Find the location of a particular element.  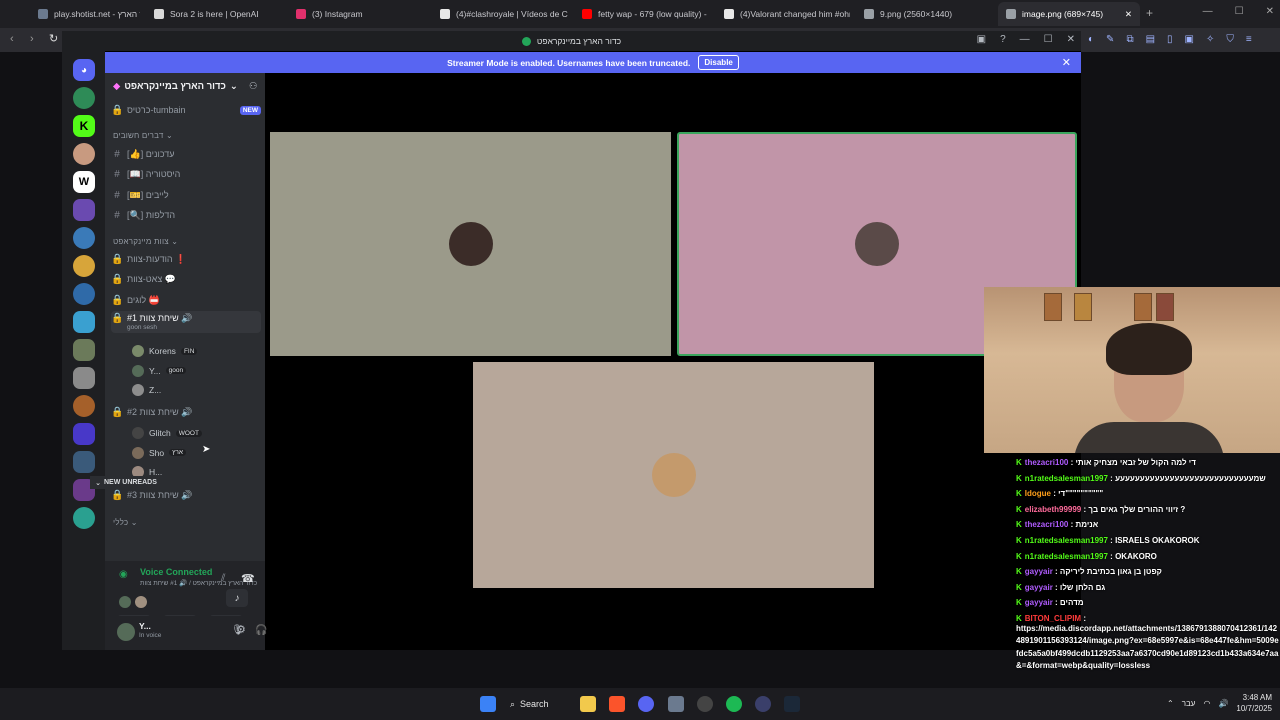

voice-channel-2: 🔒 שיחת צוות #2 🔊 is located at coordinates (186, 412).